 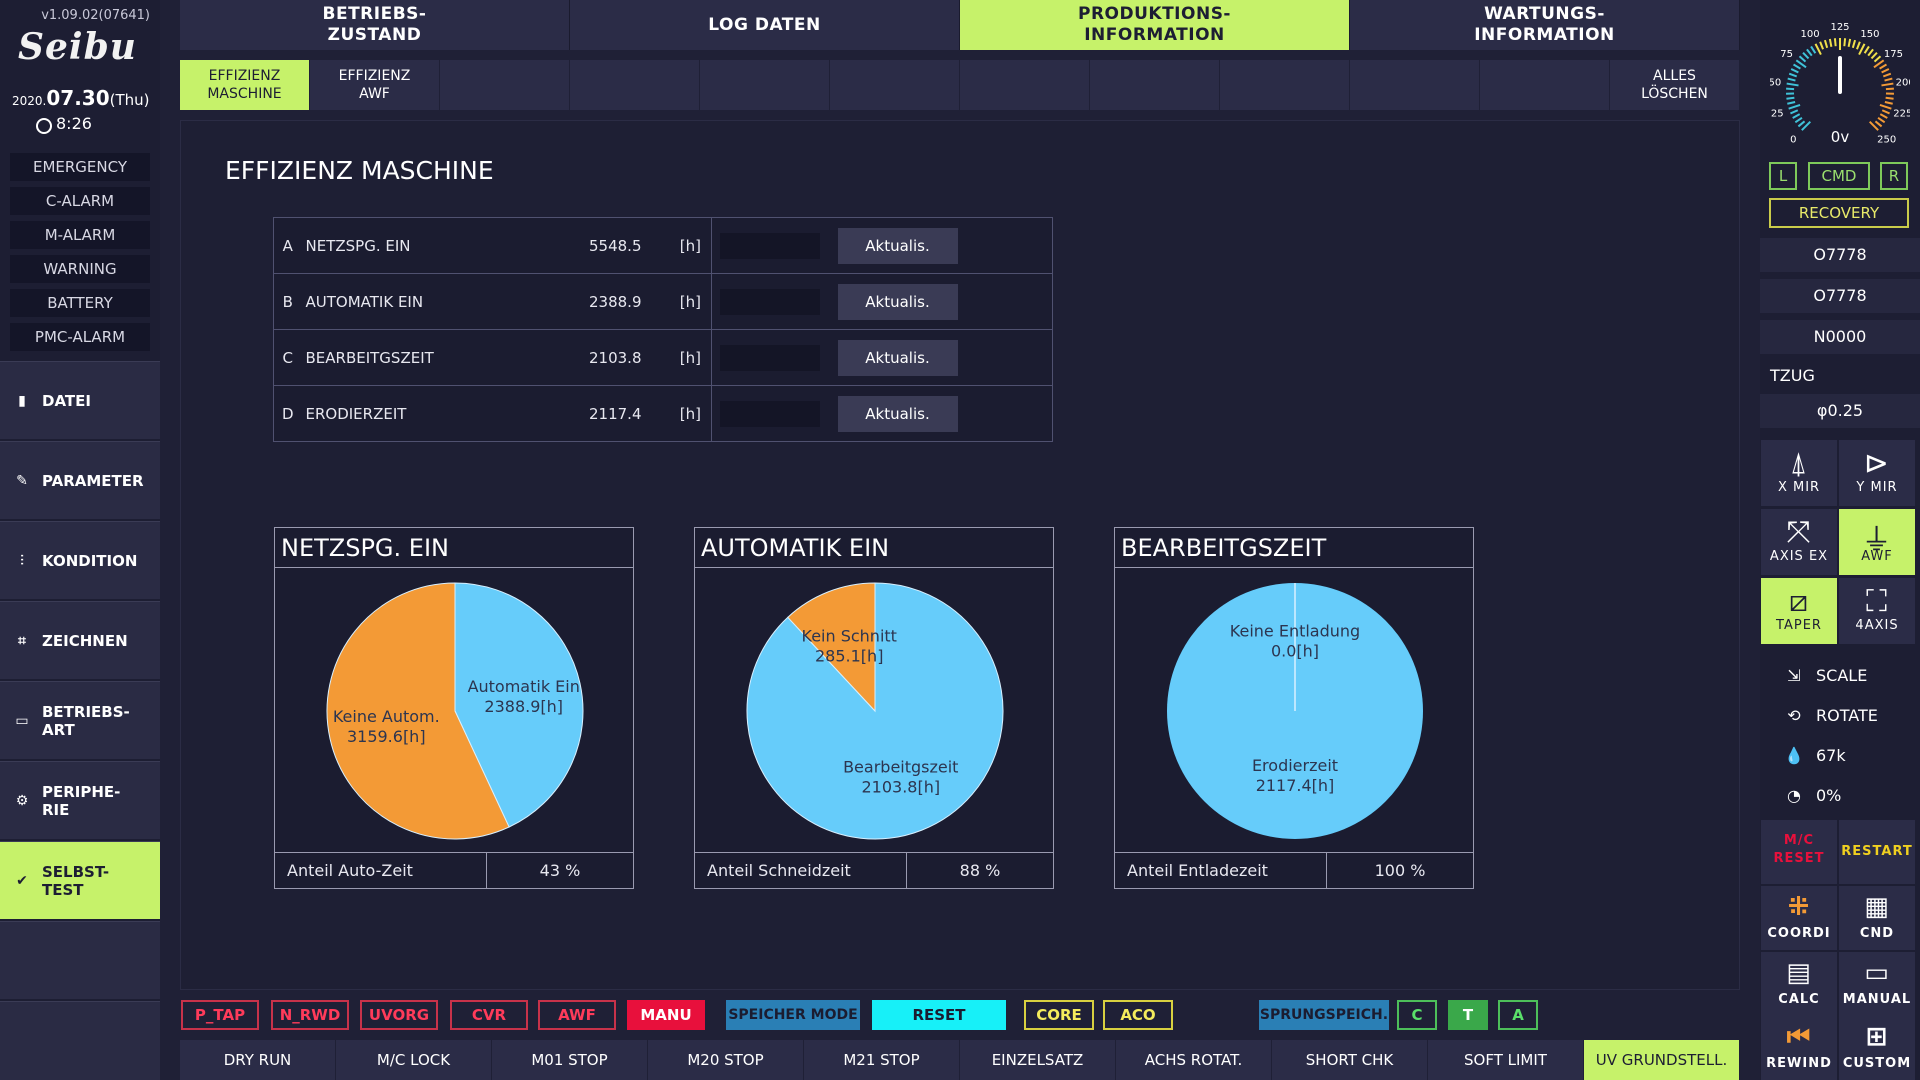 What do you see at coordinates (1799, 611) in the screenshot?
I see `taper-button: ⧄ TAPER` at bounding box center [1799, 611].